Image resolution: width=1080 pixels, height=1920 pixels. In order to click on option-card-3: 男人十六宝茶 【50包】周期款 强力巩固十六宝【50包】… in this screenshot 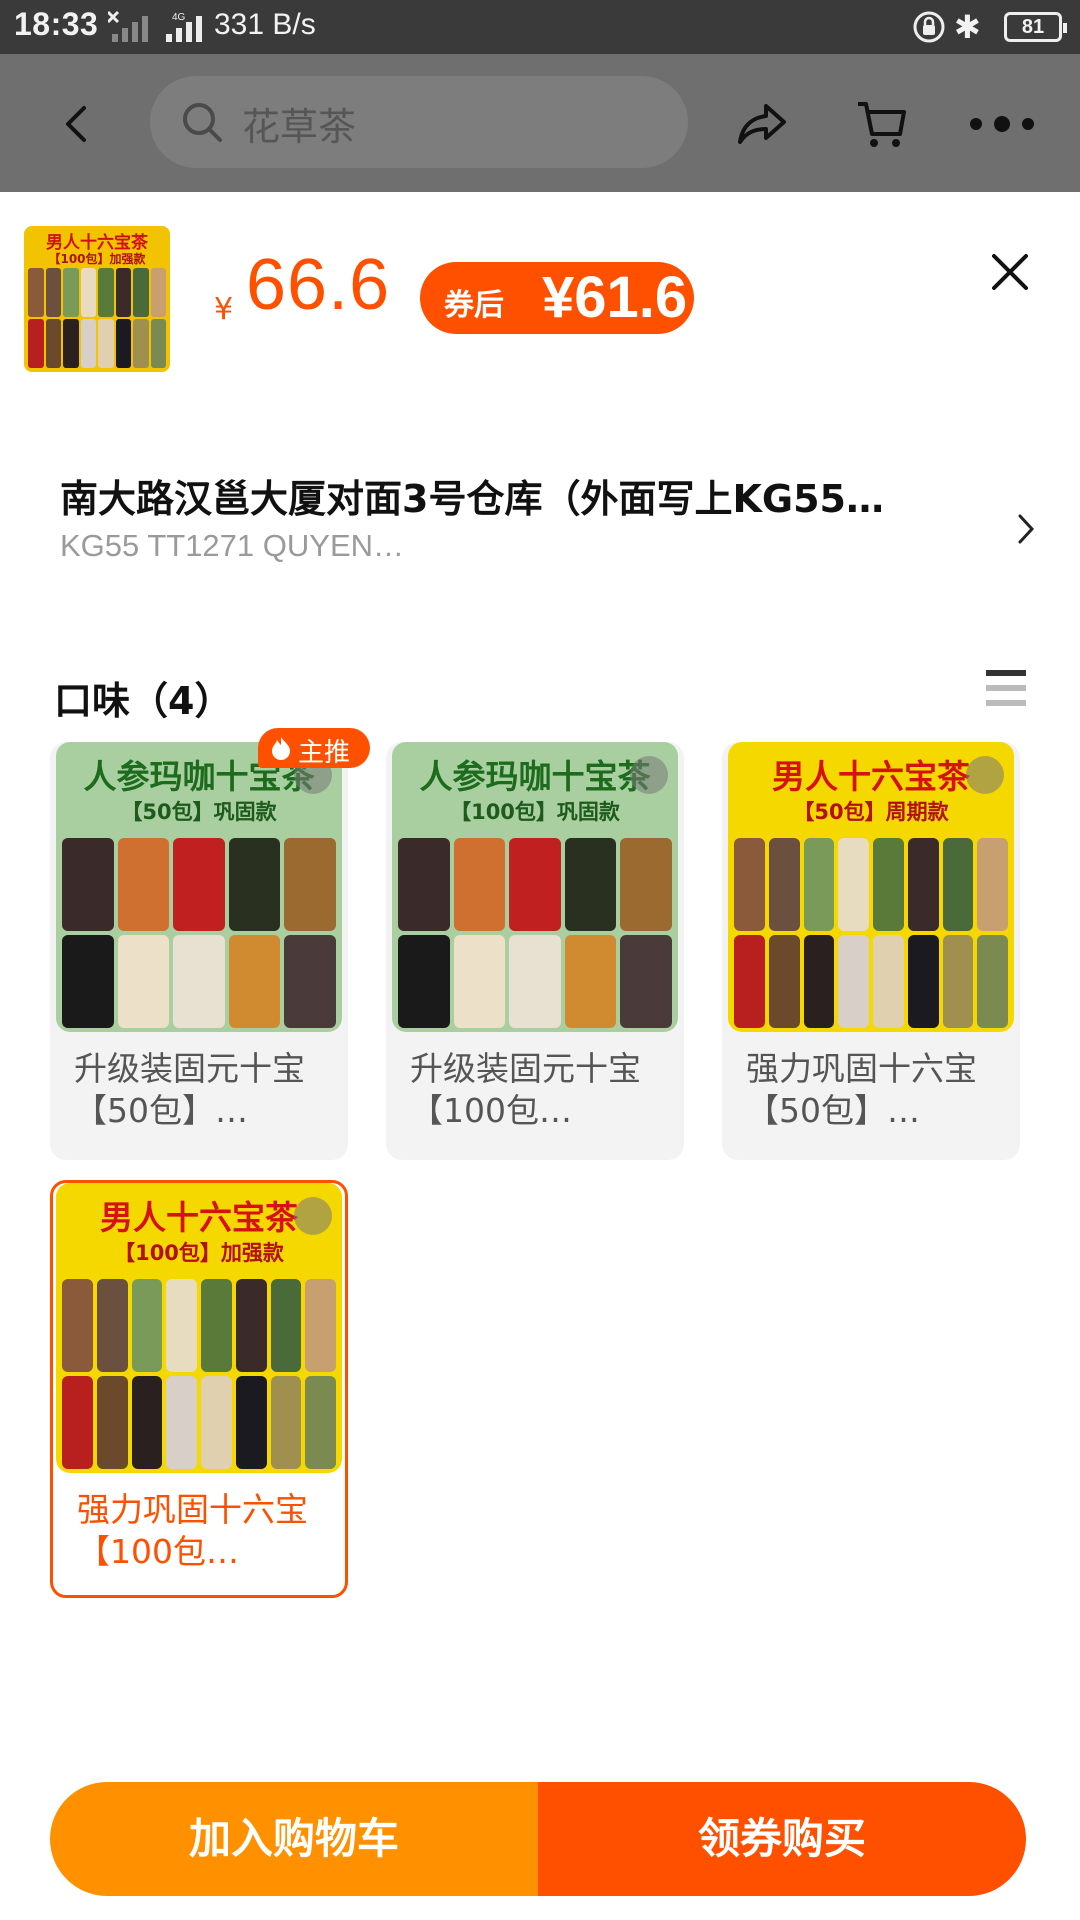, I will do `click(871, 951)`.